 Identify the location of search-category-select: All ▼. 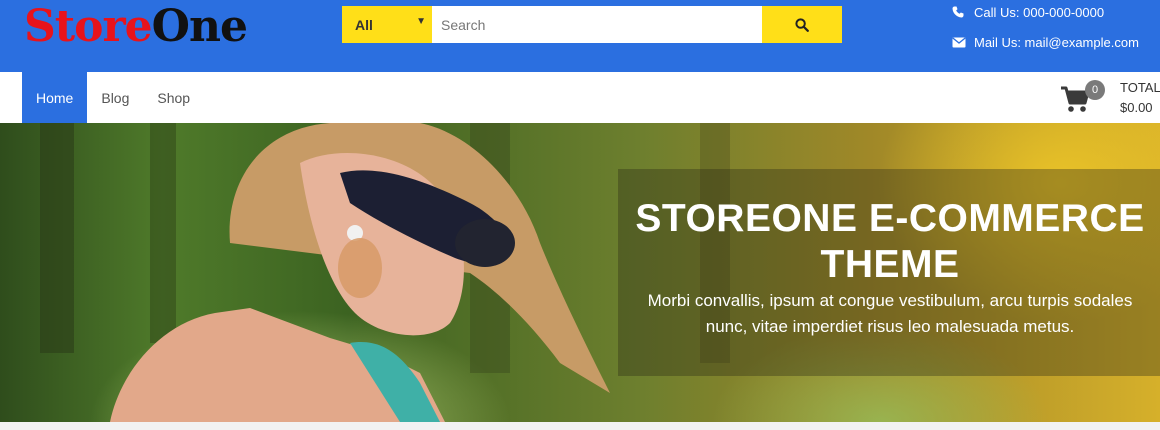
(387, 24).